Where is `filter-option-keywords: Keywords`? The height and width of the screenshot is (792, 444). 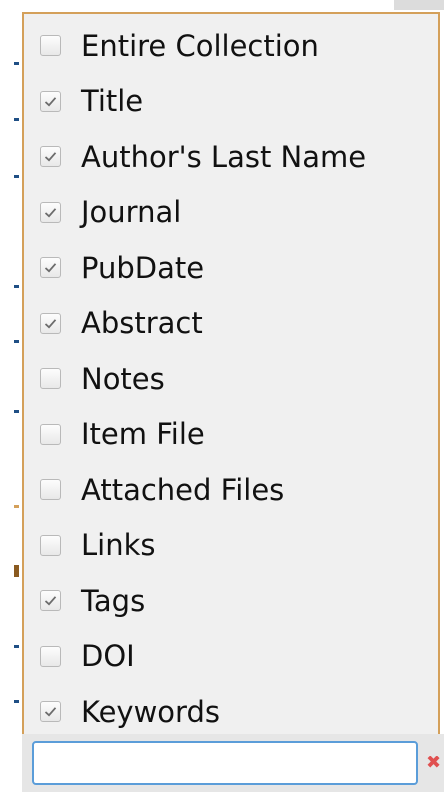
filter-option-keywords: Keywords is located at coordinates (231, 712).